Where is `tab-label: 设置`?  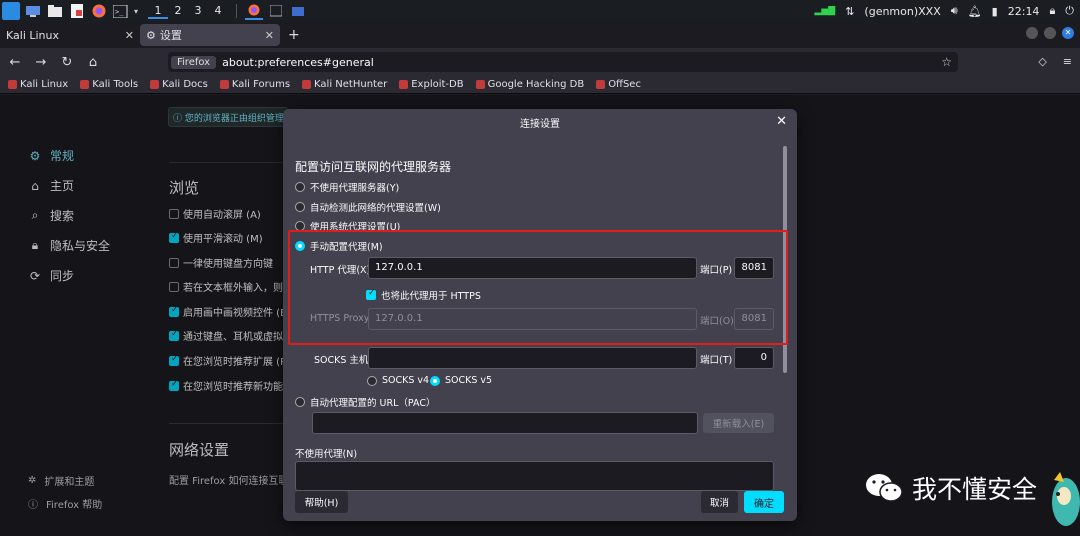 tab-label: 设置 is located at coordinates (170, 35).